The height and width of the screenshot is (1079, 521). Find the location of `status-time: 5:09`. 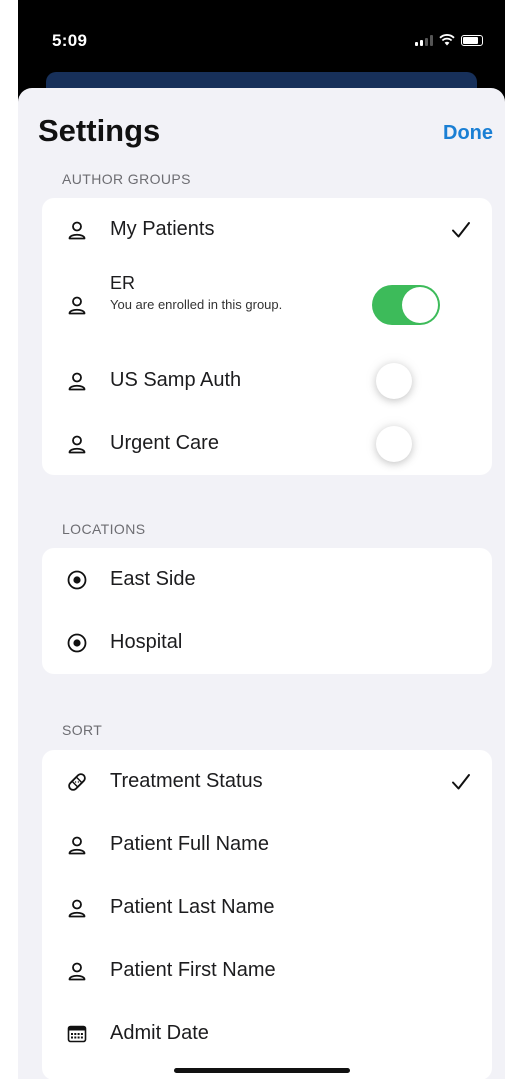

status-time: 5:09 is located at coordinates (70, 40).